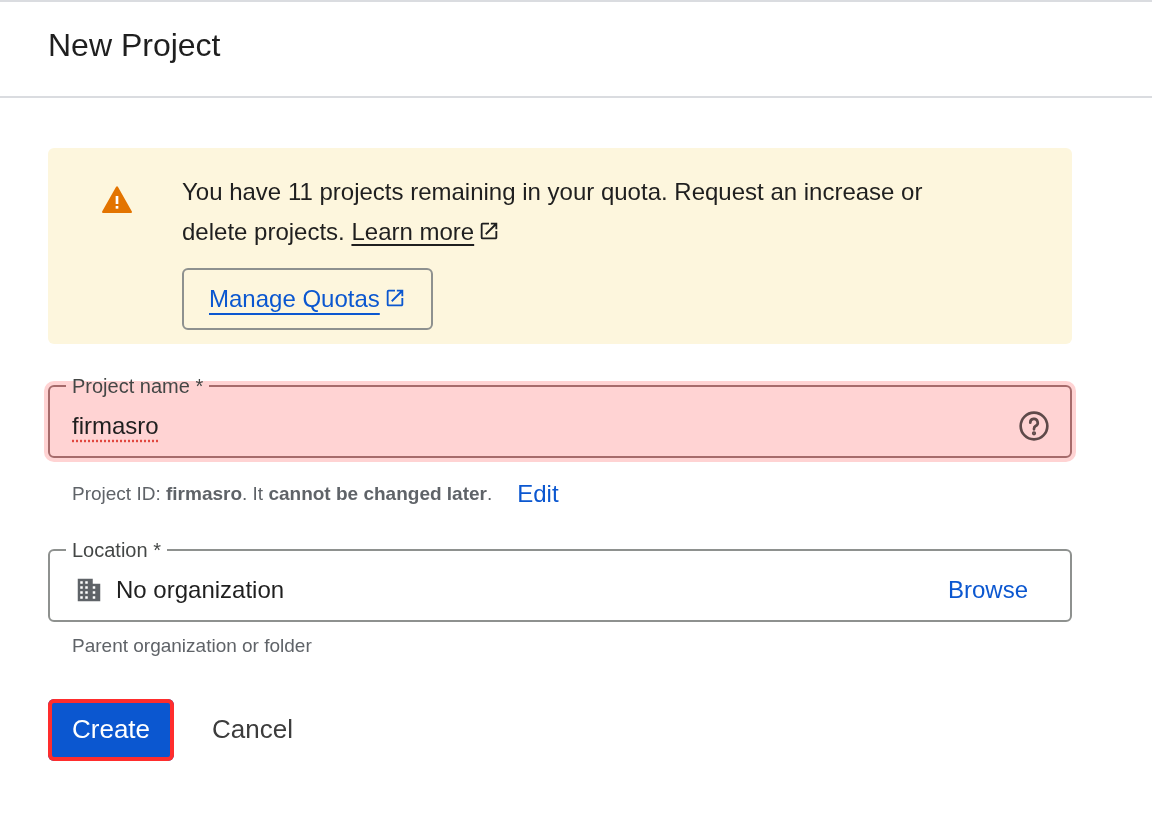 The width and height of the screenshot is (1152, 828). Describe the element at coordinates (134, 47) in the screenshot. I see `dialog-title: New Project` at that location.